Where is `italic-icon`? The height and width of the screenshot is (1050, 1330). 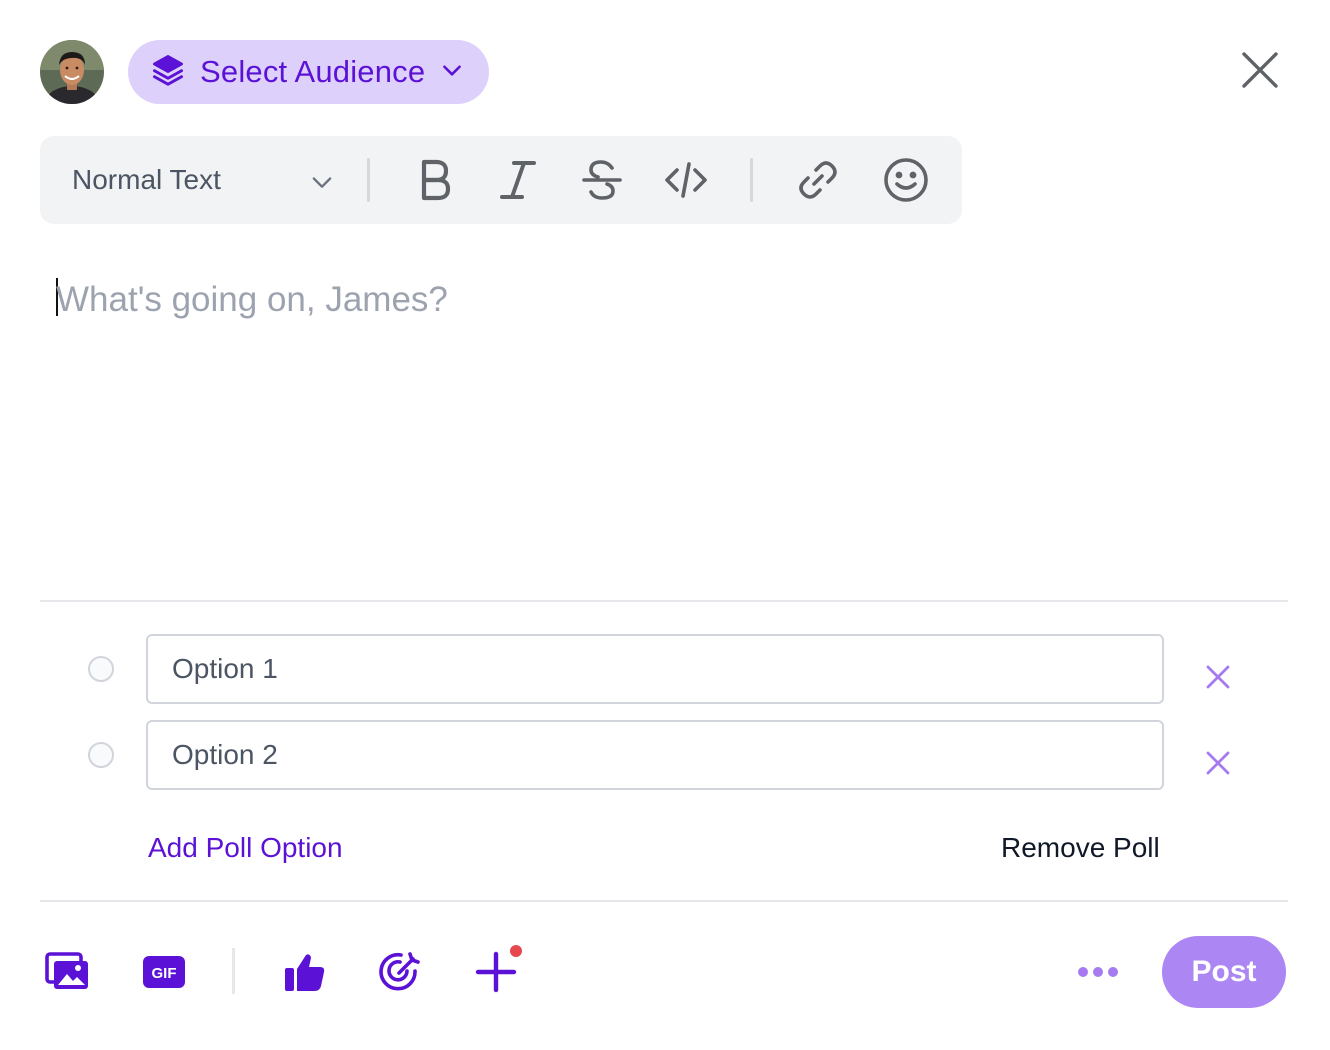
italic-icon is located at coordinates (518, 180).